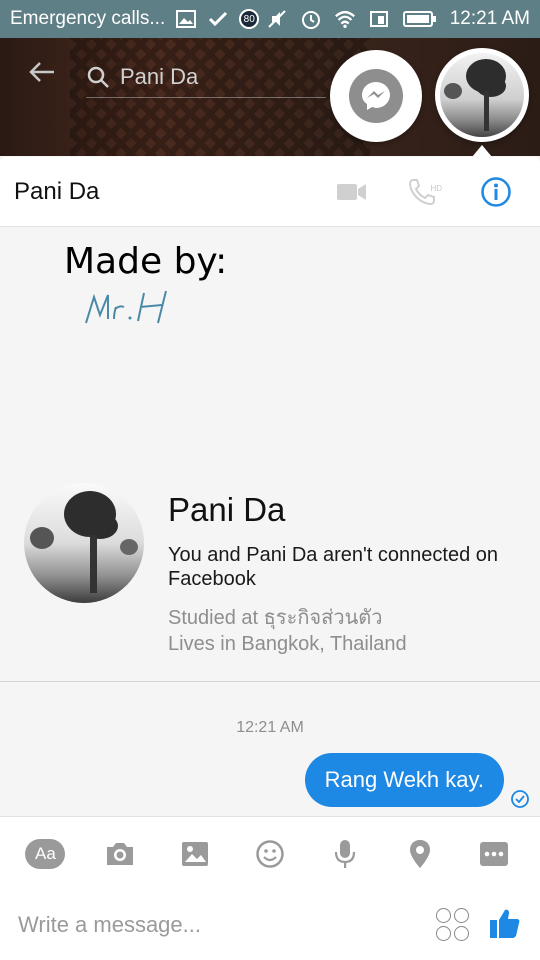 The image size is (540, 960). Describe the element at coordinates (424, 192) in the screenshot. I see `hd-call-icon: HD` at that location.